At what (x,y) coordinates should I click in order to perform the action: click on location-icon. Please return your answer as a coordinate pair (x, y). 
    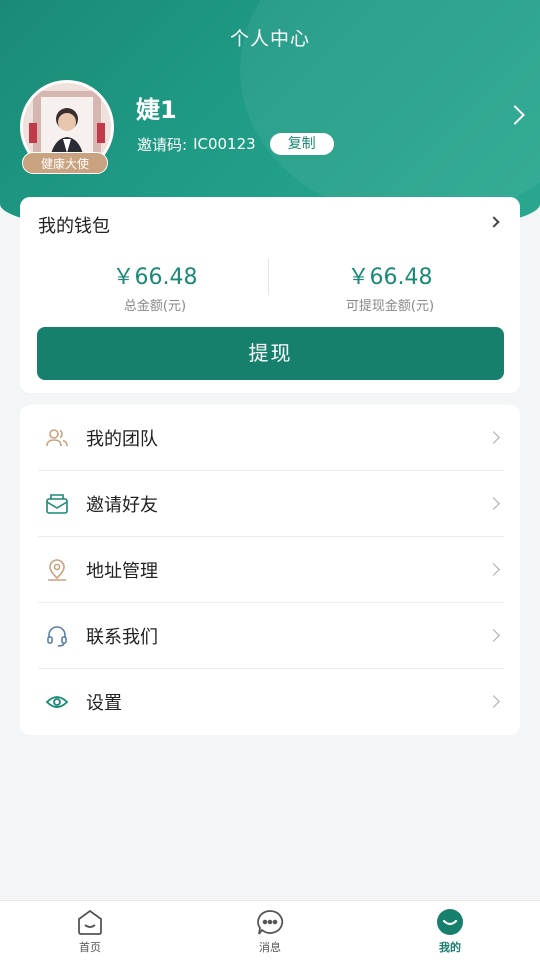
    Looking at the image, I should click on (57, 570).